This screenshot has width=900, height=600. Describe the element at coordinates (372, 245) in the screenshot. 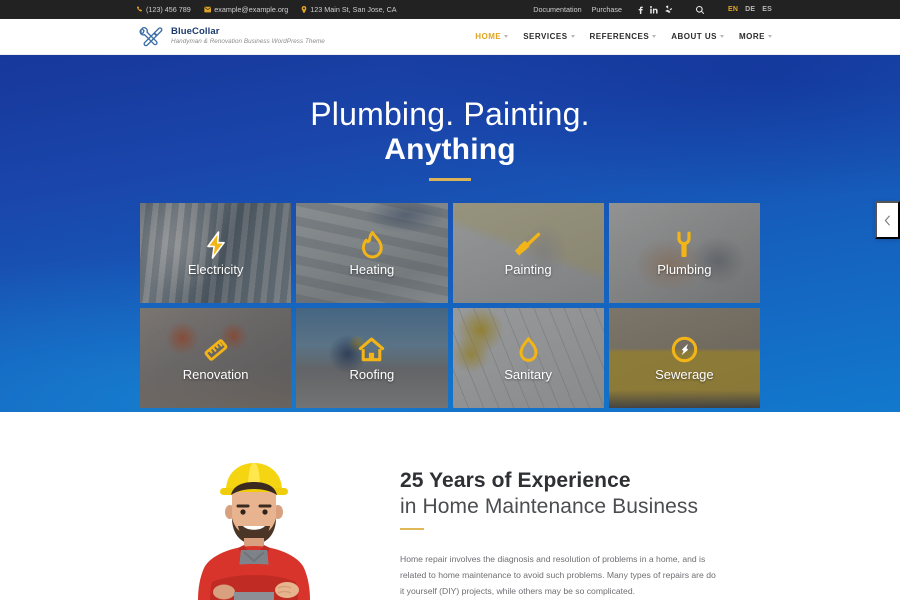

I see `flame-icon` at that location.